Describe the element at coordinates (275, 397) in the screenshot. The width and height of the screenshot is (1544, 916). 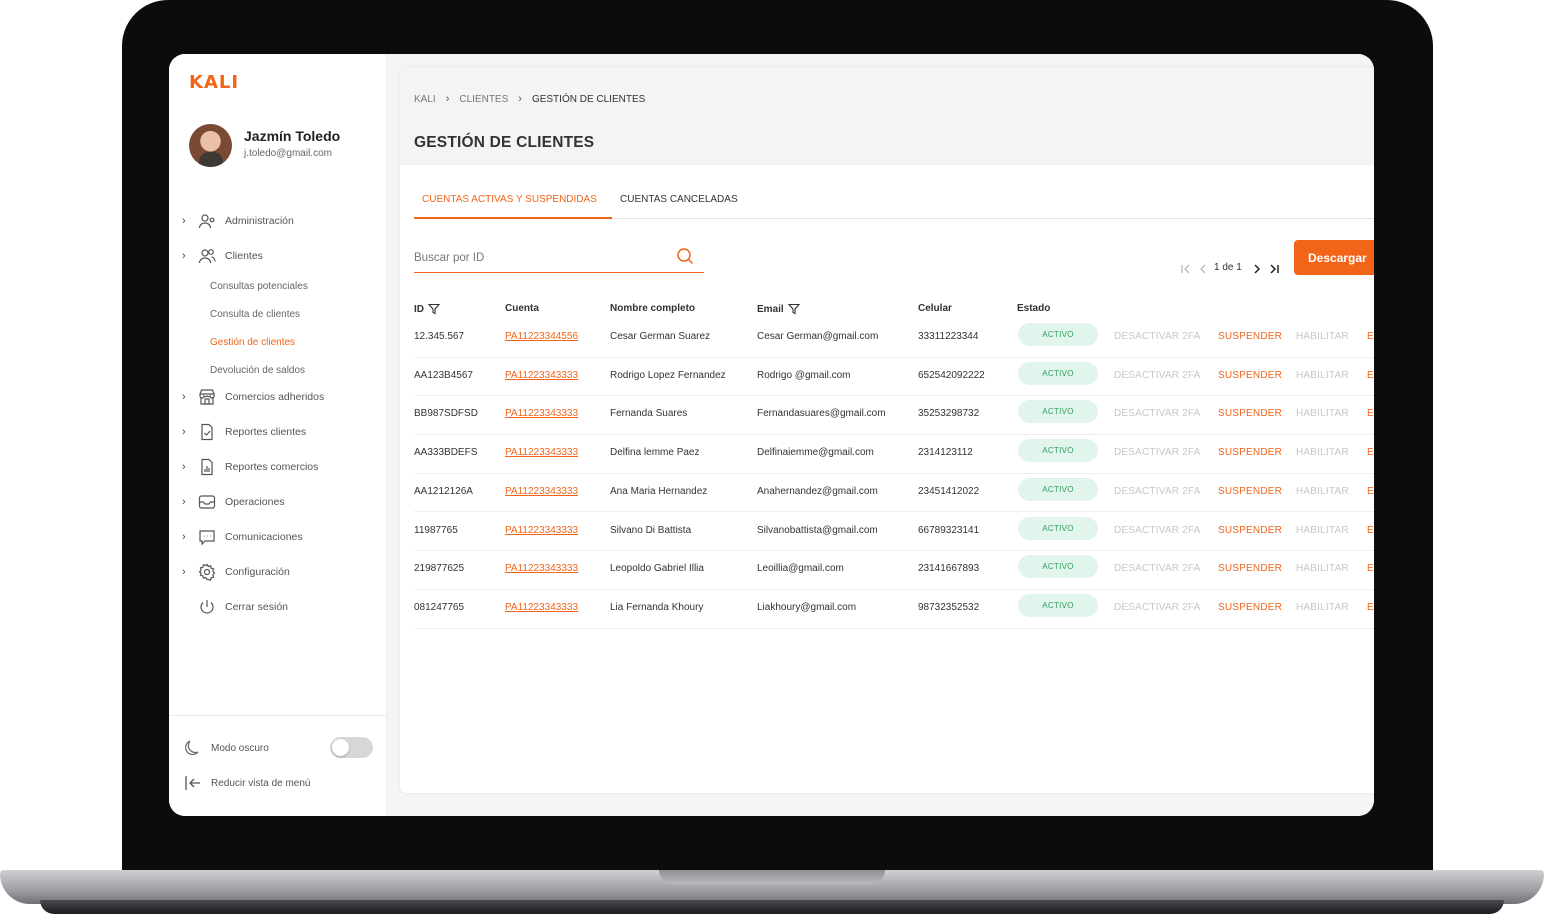
I see `sidebar-item-label: Comercios adheridos` at that location.